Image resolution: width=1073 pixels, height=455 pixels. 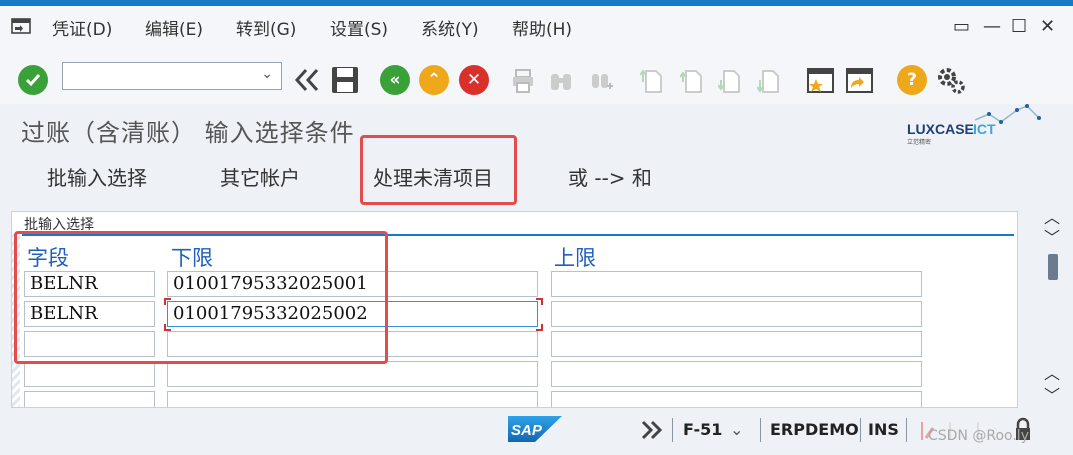 I want to click on page-title: 过账（含清账） 输入选择条件, so click(x=188, y=133).